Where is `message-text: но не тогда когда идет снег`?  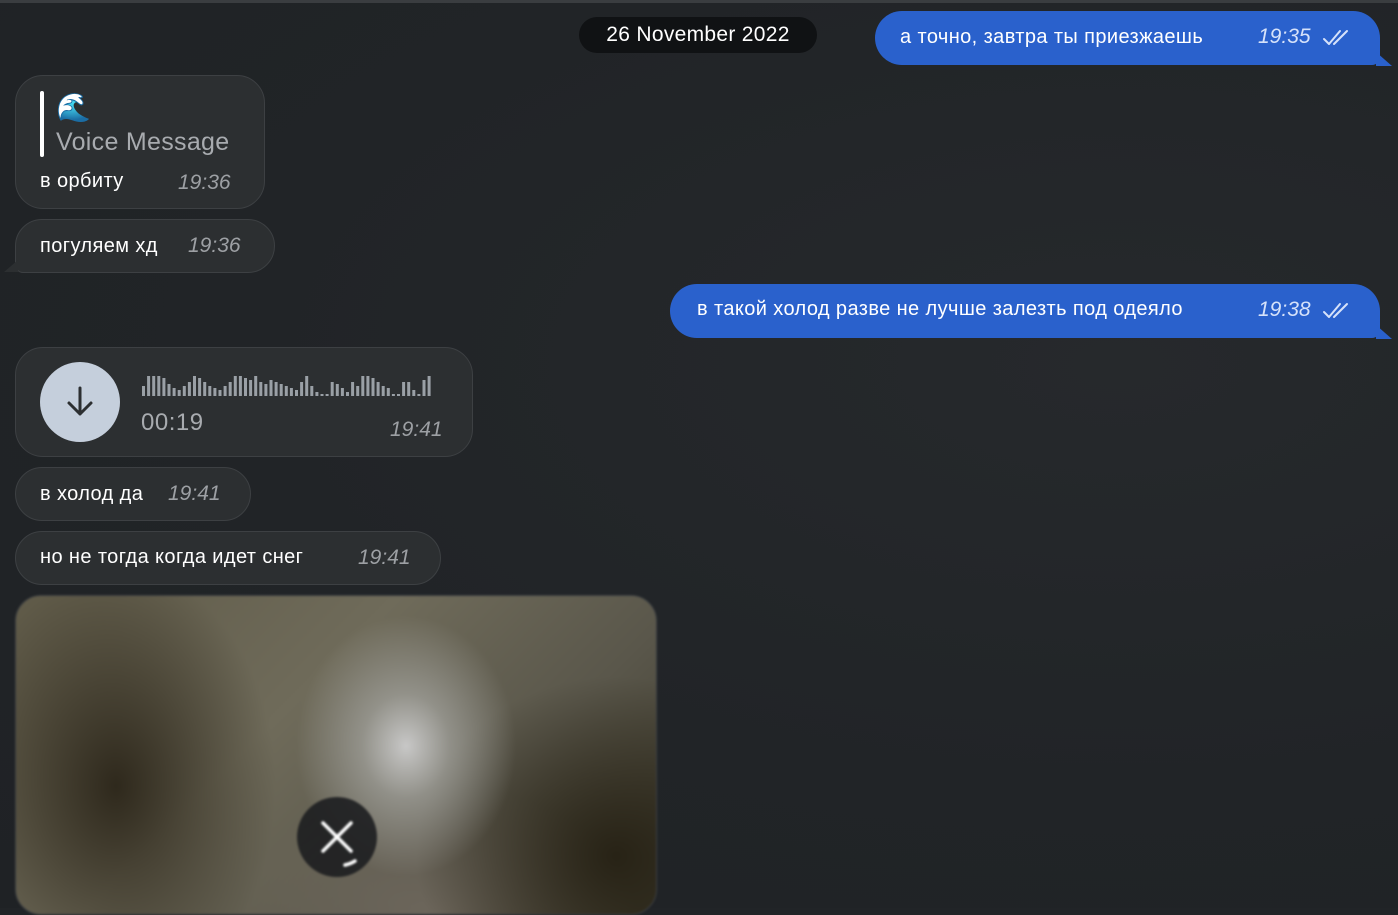 message-text: но не тогда когда идет снег is located at coordinates (172, 557).